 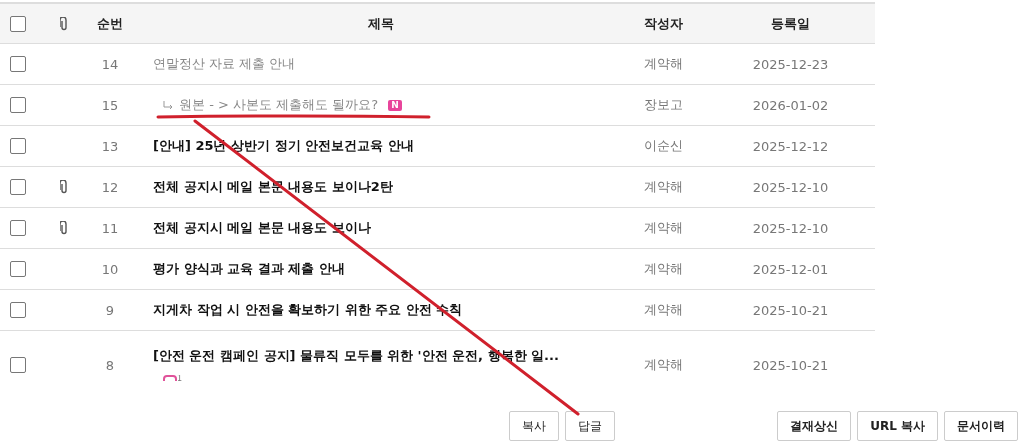 I want to click on author-name: 이순신, so click(x=663, y=145).